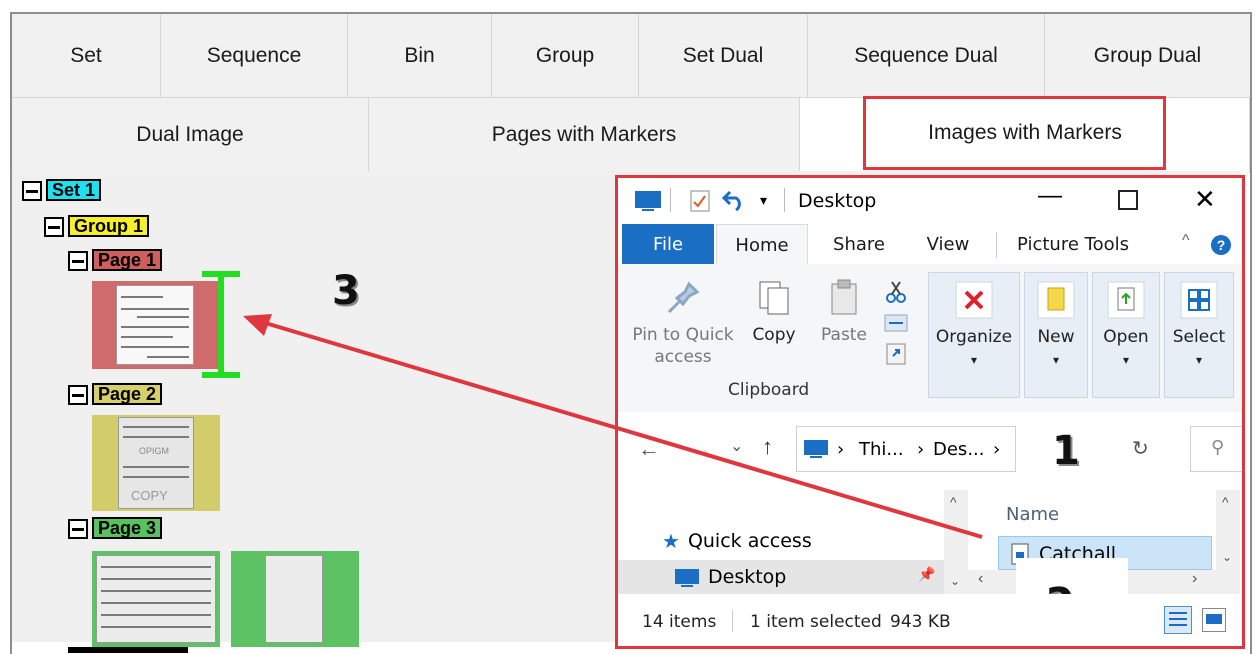  Describe the element at coordinates (78, 395) in the screenshot. I see `collapse-page2-toggle` at that location.